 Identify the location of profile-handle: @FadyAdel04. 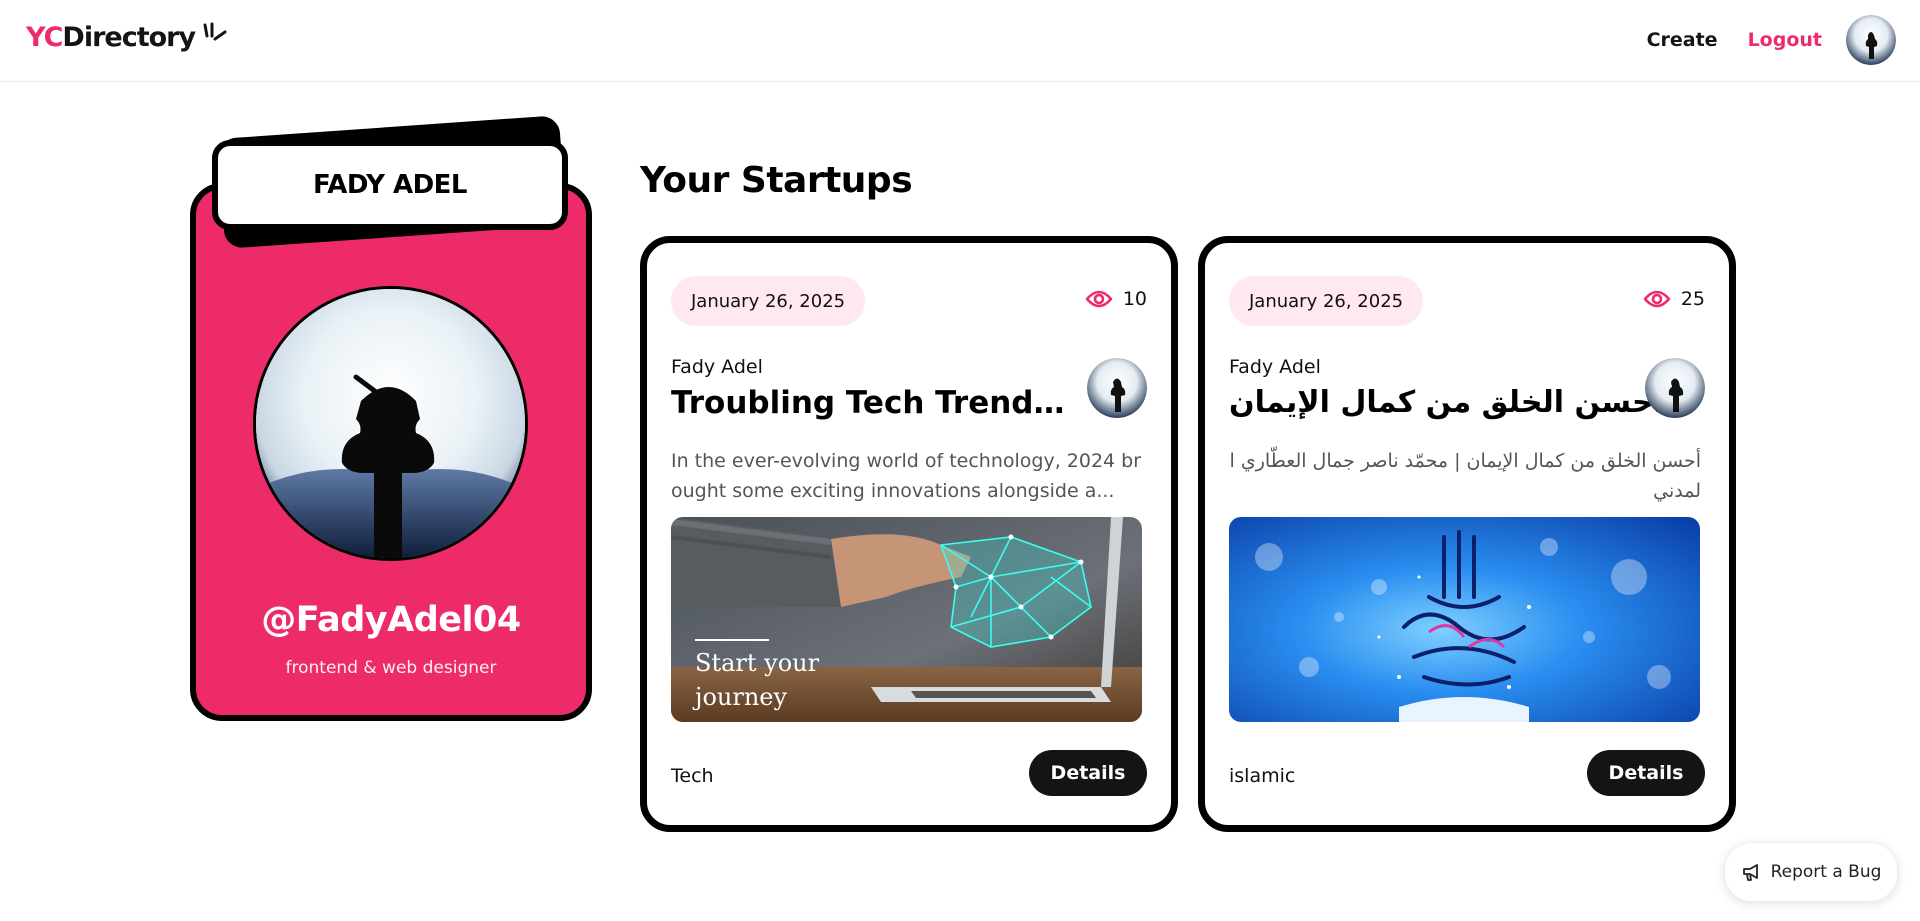
(391, 620).